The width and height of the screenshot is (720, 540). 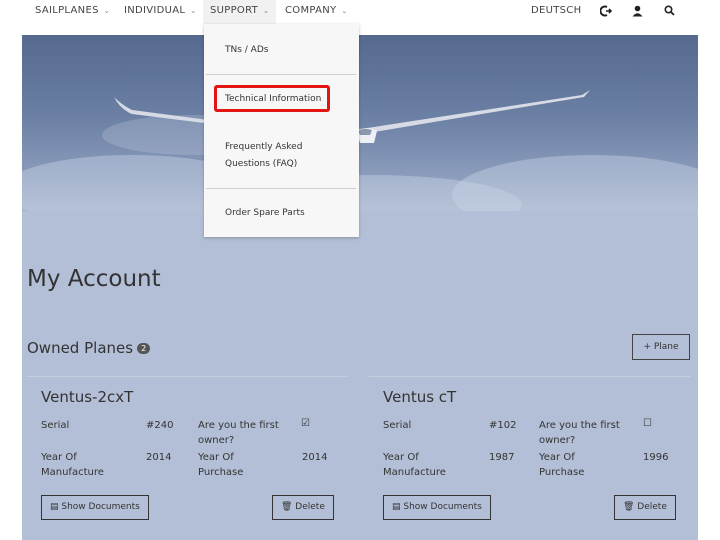 I want to click on checkbox-checked-icon: ☑, so click(x=305, y=423).